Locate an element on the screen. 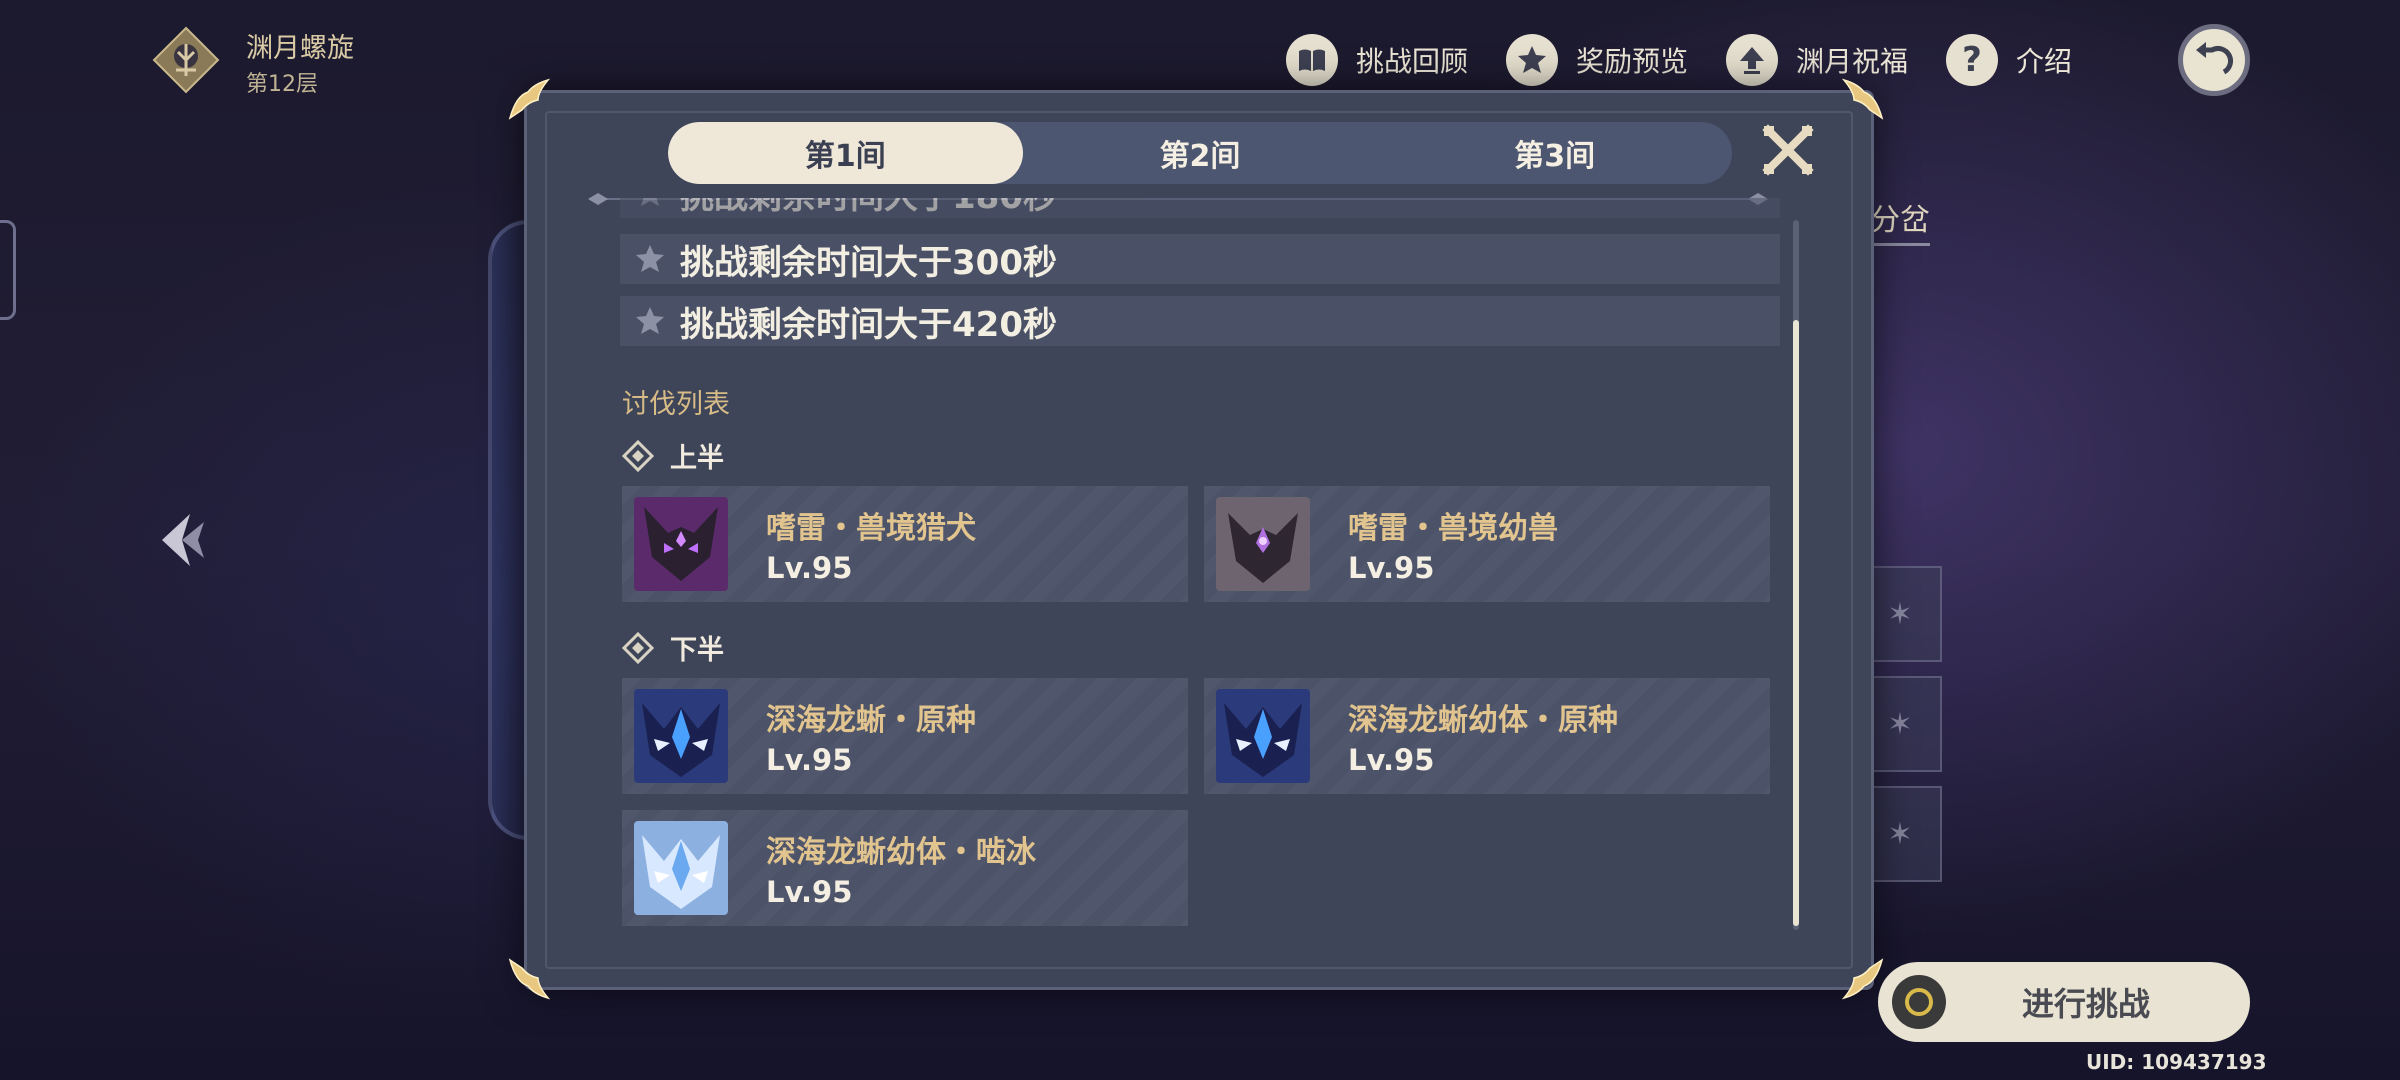  chamber-tabs: 第1间 第2间 第3间 is located at coordinates (1200, 153).